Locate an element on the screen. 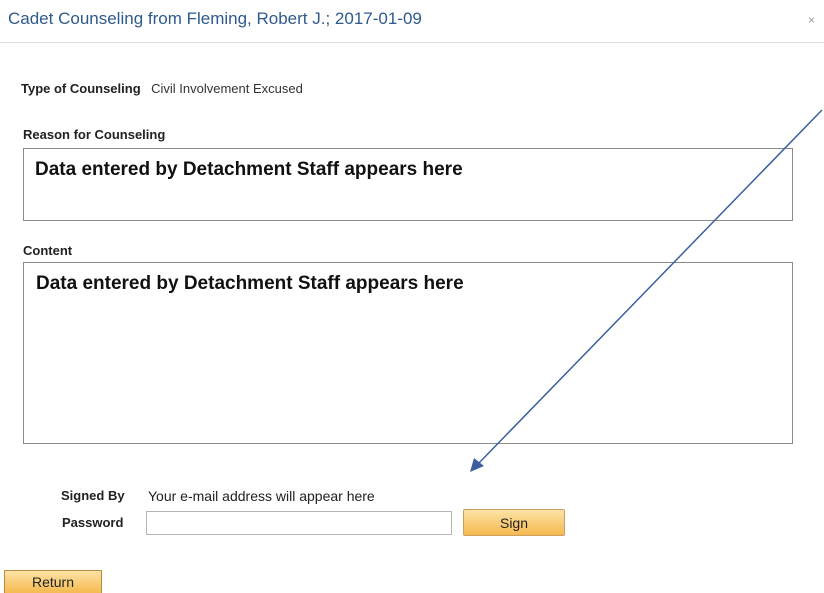  signed-by-value: Your e-mail address will appear here is located at coordinates (261, 496).